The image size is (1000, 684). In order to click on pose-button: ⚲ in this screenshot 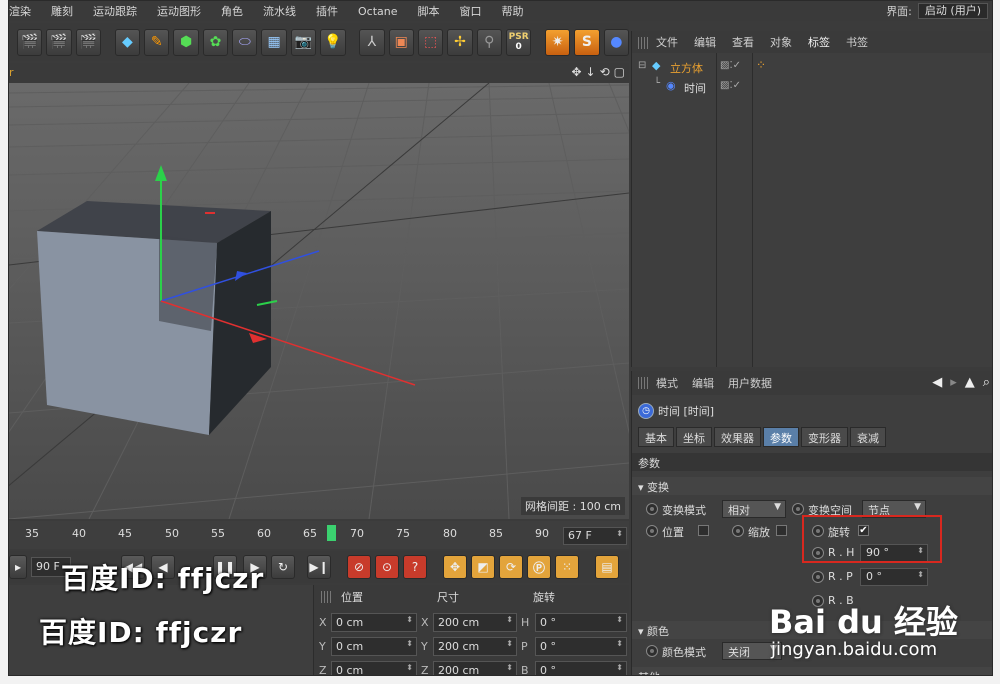, I will do `click(489, 42)`.